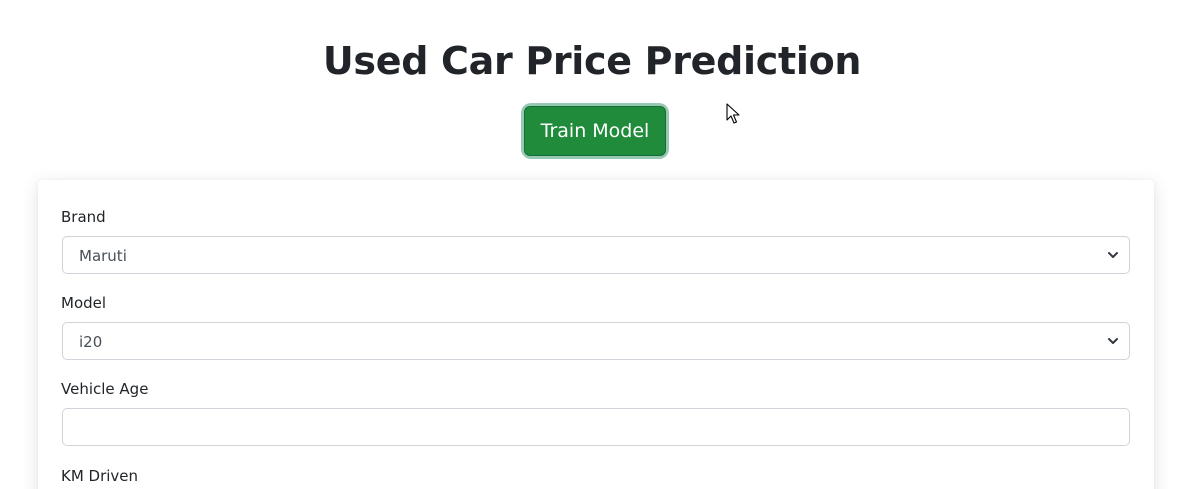 This screenshot has height=489, width=1184. I want to click on brand-select: Maruti, so click(596, 255).